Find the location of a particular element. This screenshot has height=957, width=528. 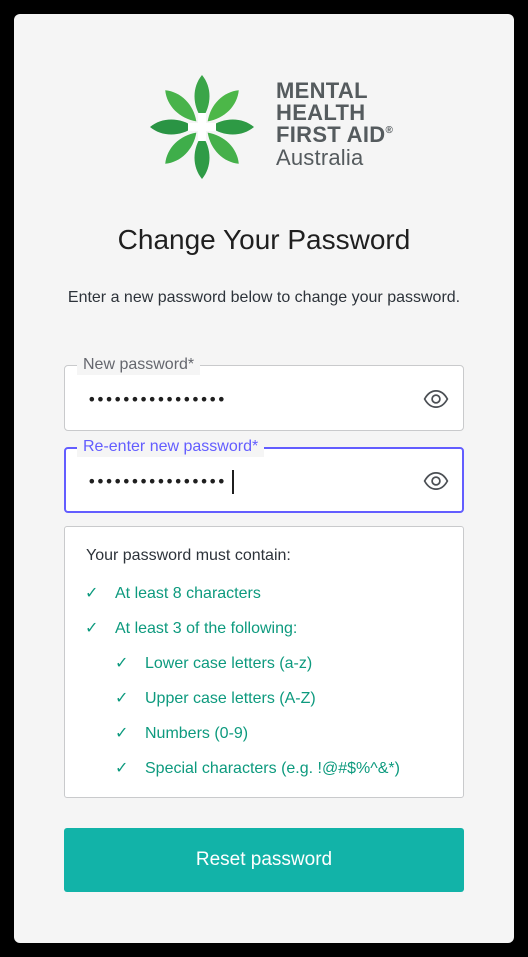

new-password-field: New password* is located at coordinates (264, 393).